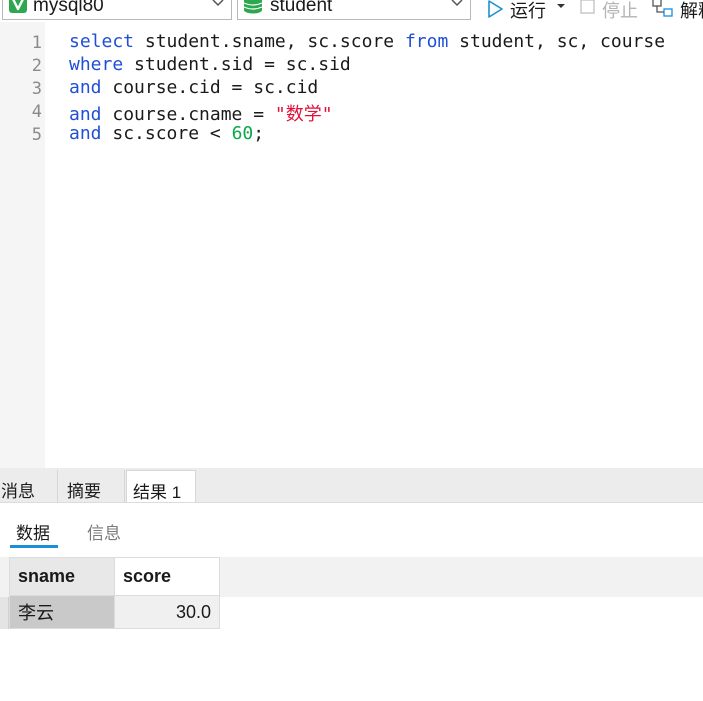 Image resolution: width=703 pixels, height=701 pixels. I want to click on result-tab-bar: 消息 摘要 结果 1, so click(351, 485).